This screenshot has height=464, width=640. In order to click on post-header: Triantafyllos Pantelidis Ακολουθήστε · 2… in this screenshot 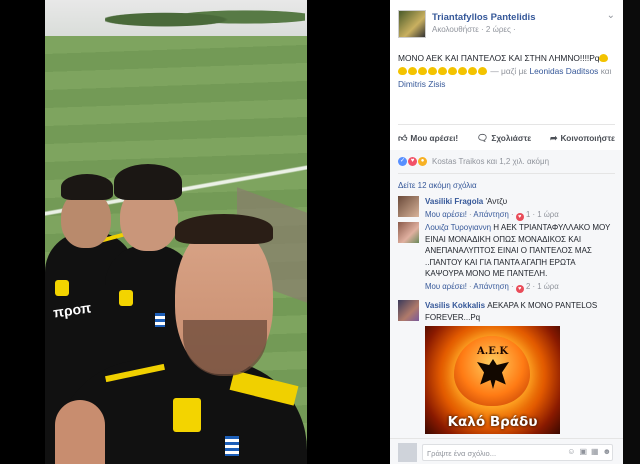, I will do `click(506, 22)`.